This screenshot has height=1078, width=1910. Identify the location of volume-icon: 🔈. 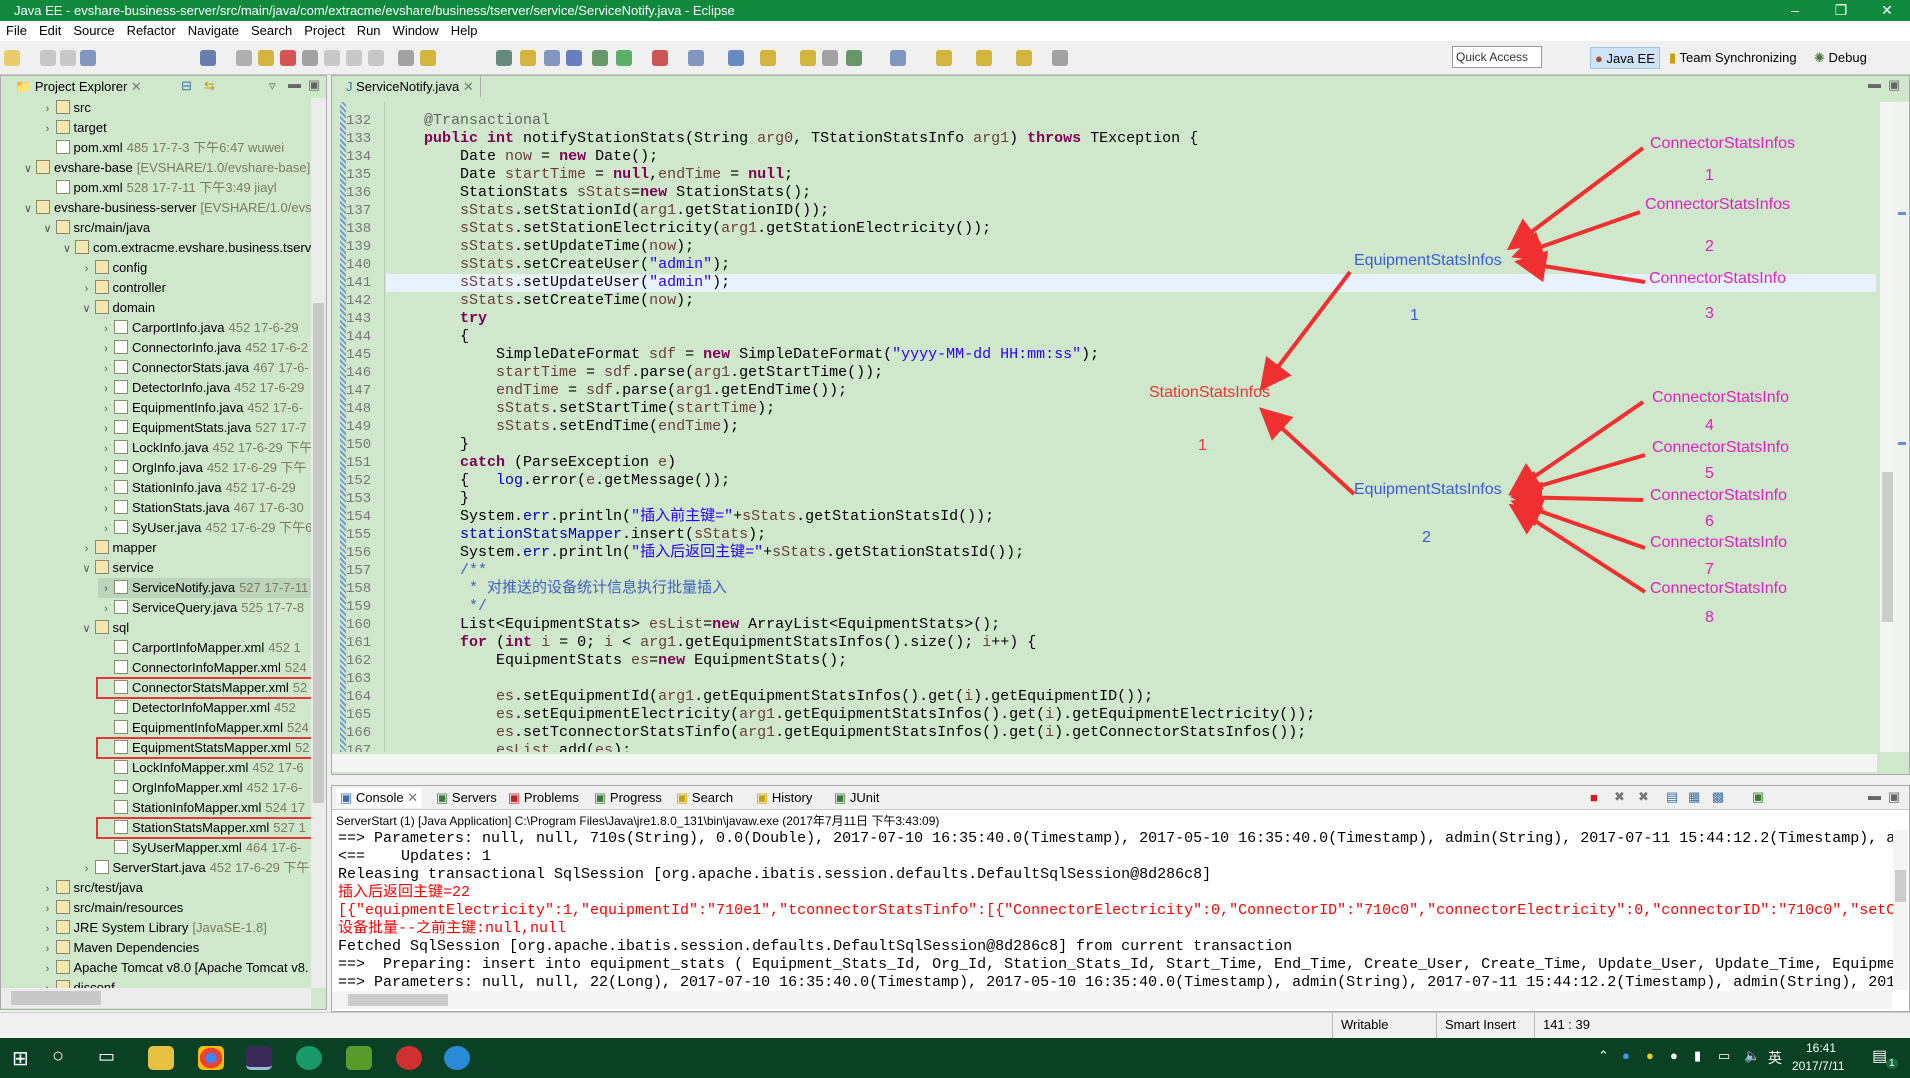
(1752, 1056).